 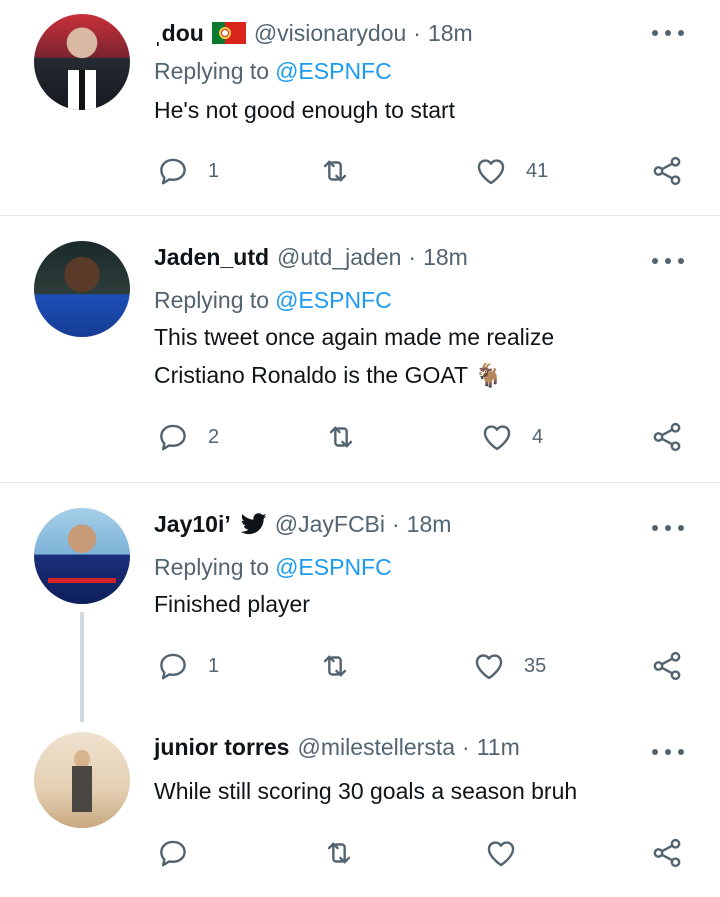 What do you see at coordinates (330, 524) in the screenshot?
I see `user-handle: @JayFCBi` at bounding box center [330, 524].